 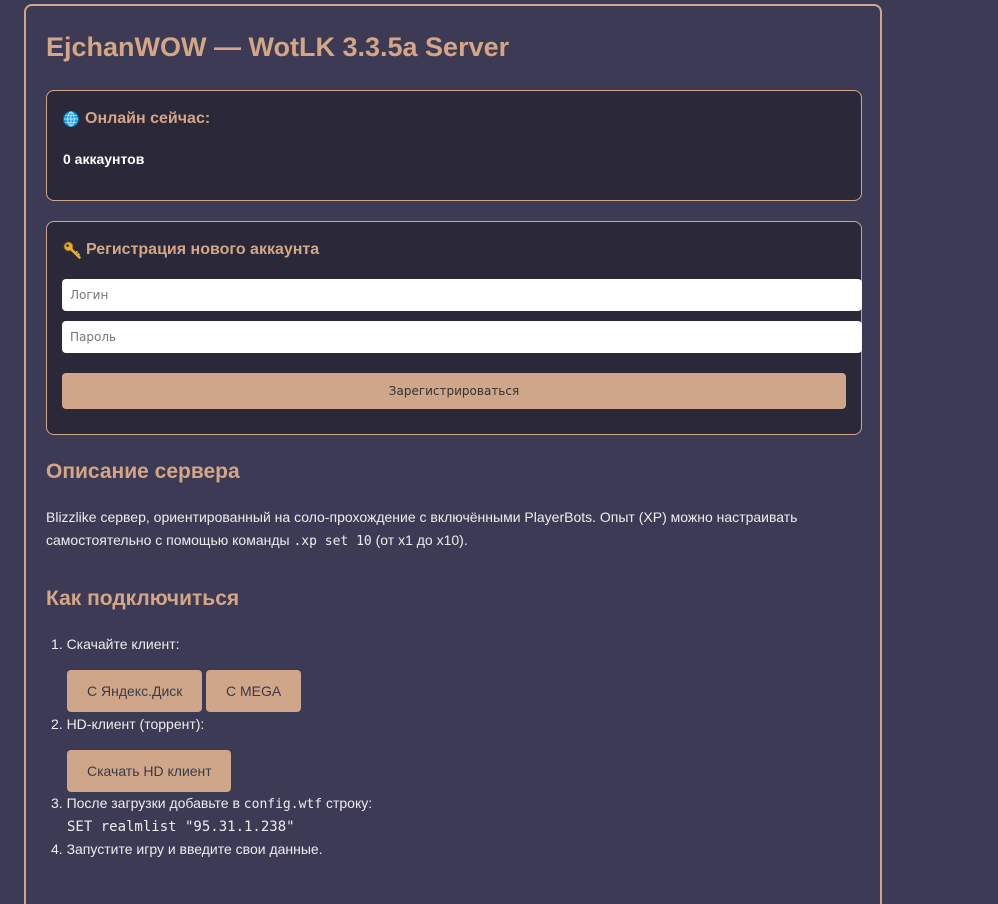 What do you see at coordinates (462, 337) in the screenshot?
I see `password-input` at bounding box center [462, 337].